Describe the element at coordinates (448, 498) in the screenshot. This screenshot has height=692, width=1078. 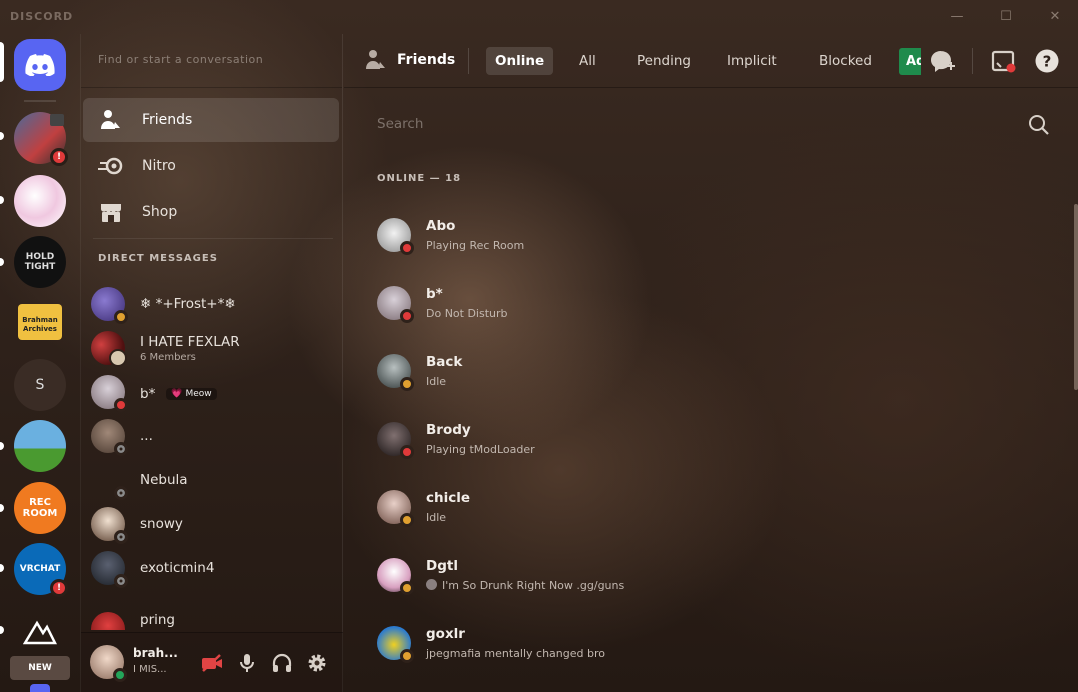
I see `friend-name: chicle` at that location.